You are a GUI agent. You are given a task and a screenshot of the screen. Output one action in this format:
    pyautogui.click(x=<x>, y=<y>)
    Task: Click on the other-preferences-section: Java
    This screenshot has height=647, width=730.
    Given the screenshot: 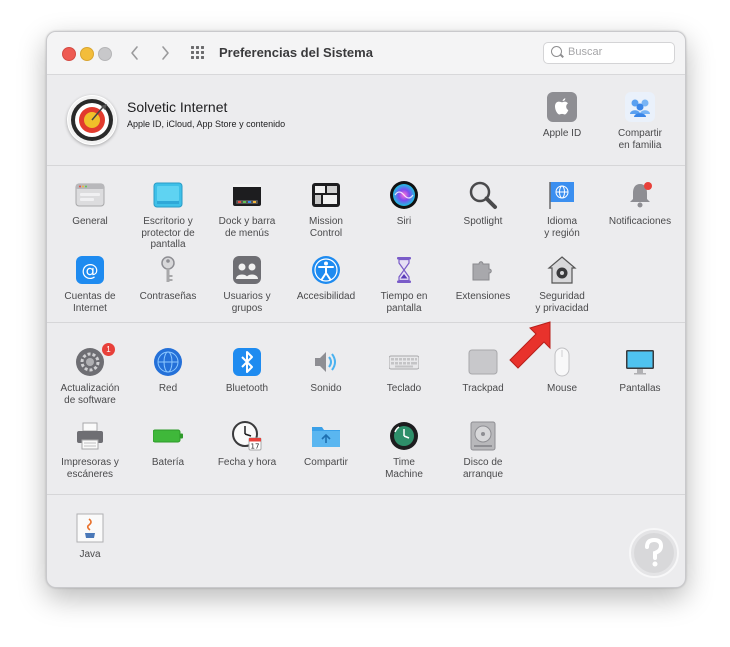 What is the action you would take?
    pyautogui.click(x=366, y=541)
    